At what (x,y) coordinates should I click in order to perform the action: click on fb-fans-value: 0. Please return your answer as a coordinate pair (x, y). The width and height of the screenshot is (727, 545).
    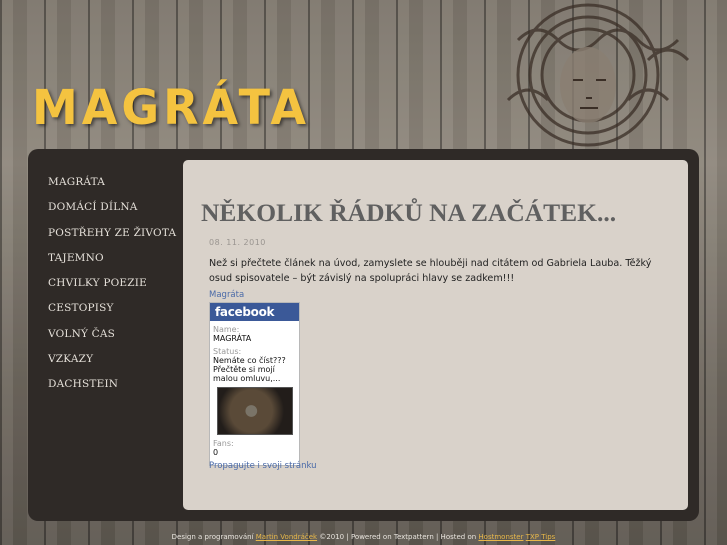
    Looking at the image, I should click on (216, 452).